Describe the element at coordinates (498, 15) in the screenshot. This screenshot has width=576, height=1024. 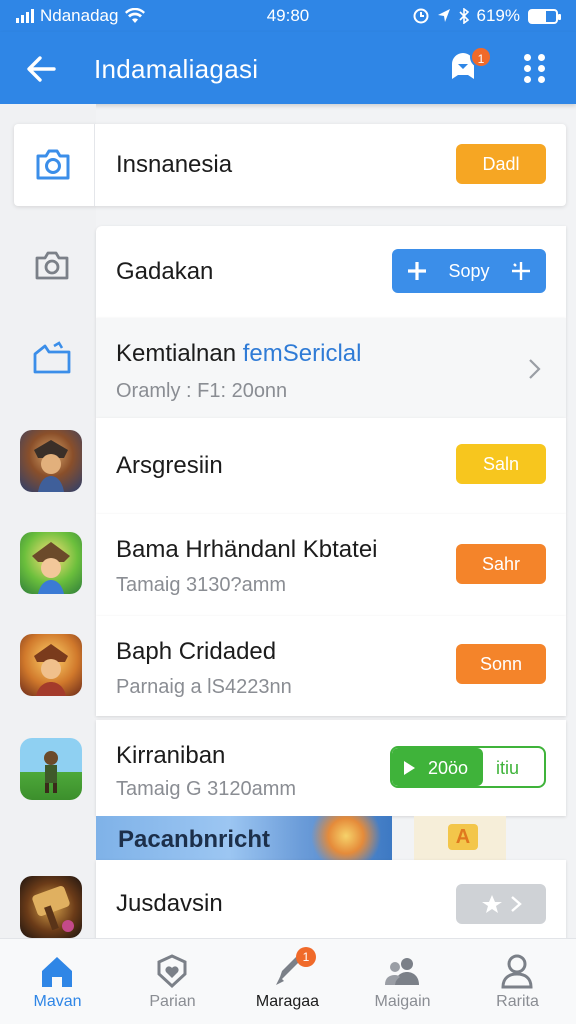
I see `battery-percent: 619%` at that location.